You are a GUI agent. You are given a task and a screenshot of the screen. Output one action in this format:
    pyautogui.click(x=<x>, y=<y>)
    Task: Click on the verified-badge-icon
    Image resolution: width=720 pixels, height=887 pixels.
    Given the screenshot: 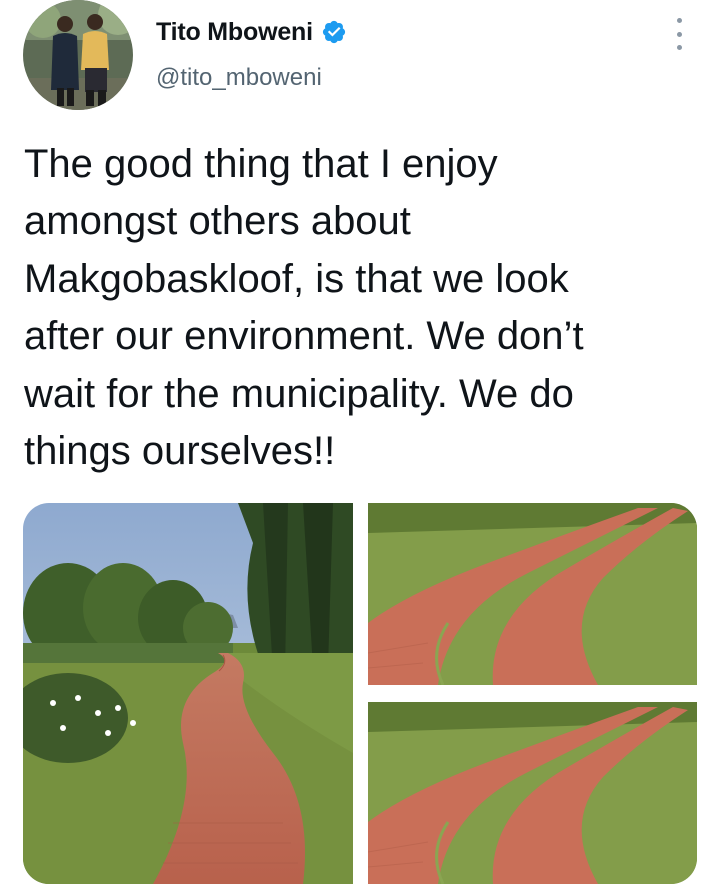 What is the action you would take?
    pyautogui.click(x=334, y=32)
    